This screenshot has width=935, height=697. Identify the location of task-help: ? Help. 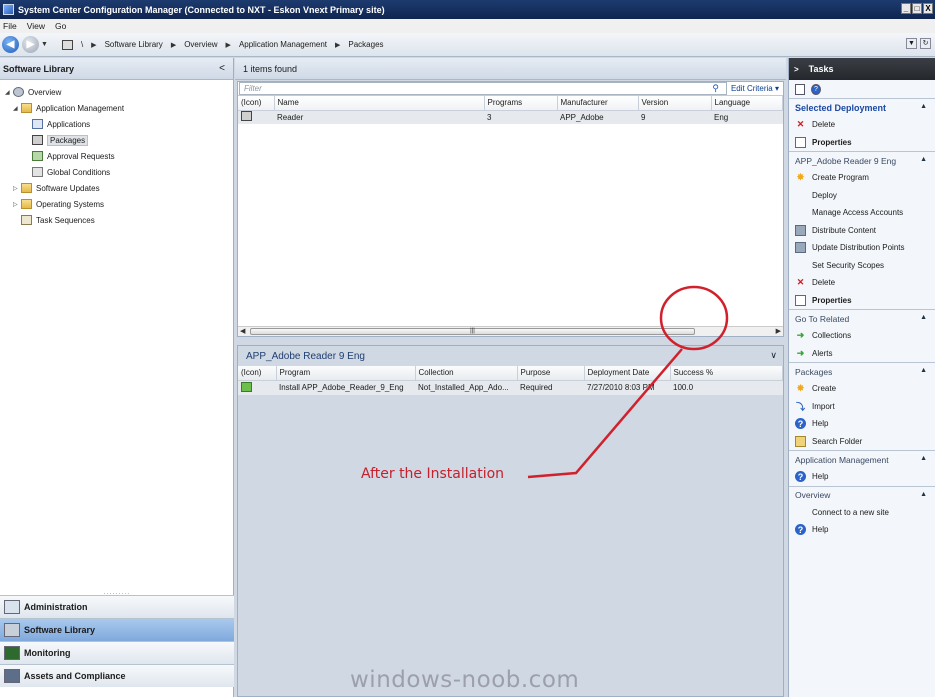
(862, 424).